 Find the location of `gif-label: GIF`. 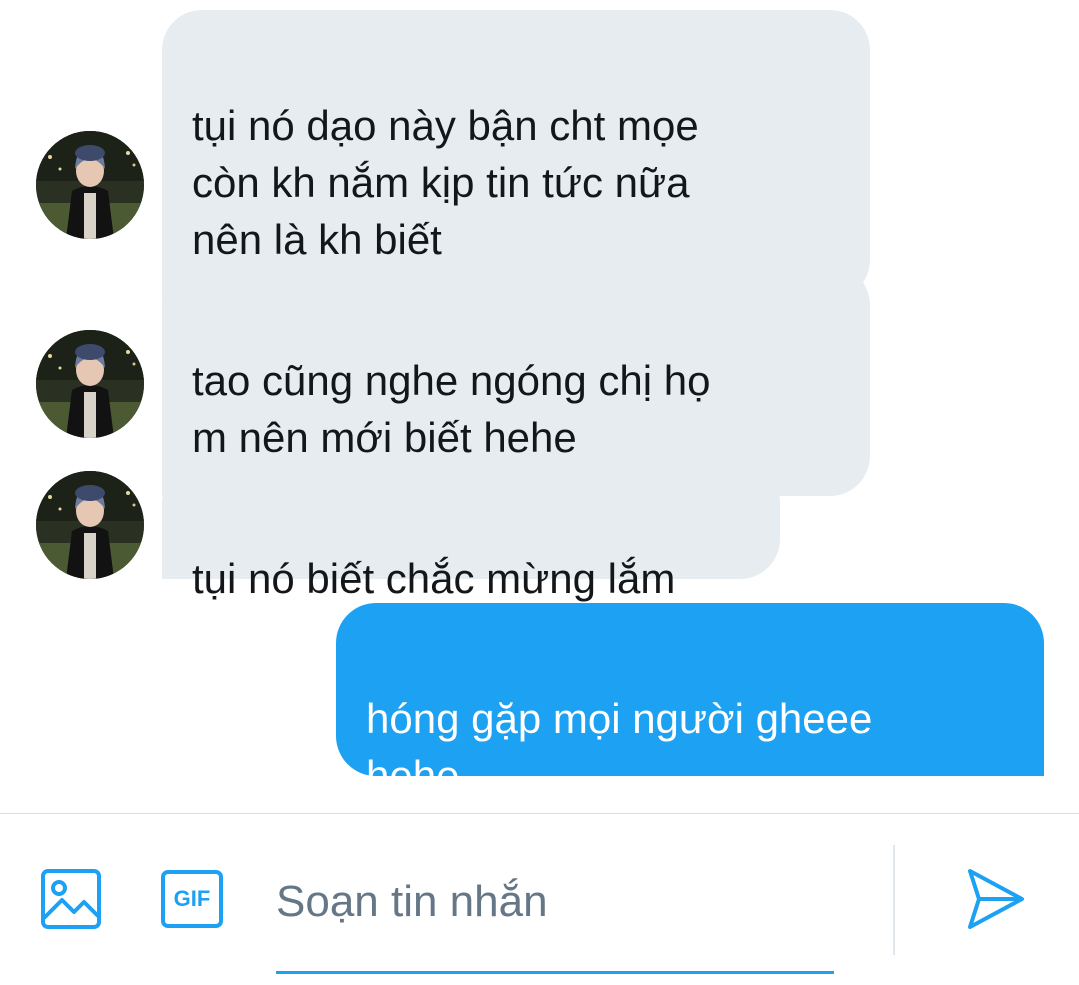

gif-label: GIF is located at coordinates (192, 898).